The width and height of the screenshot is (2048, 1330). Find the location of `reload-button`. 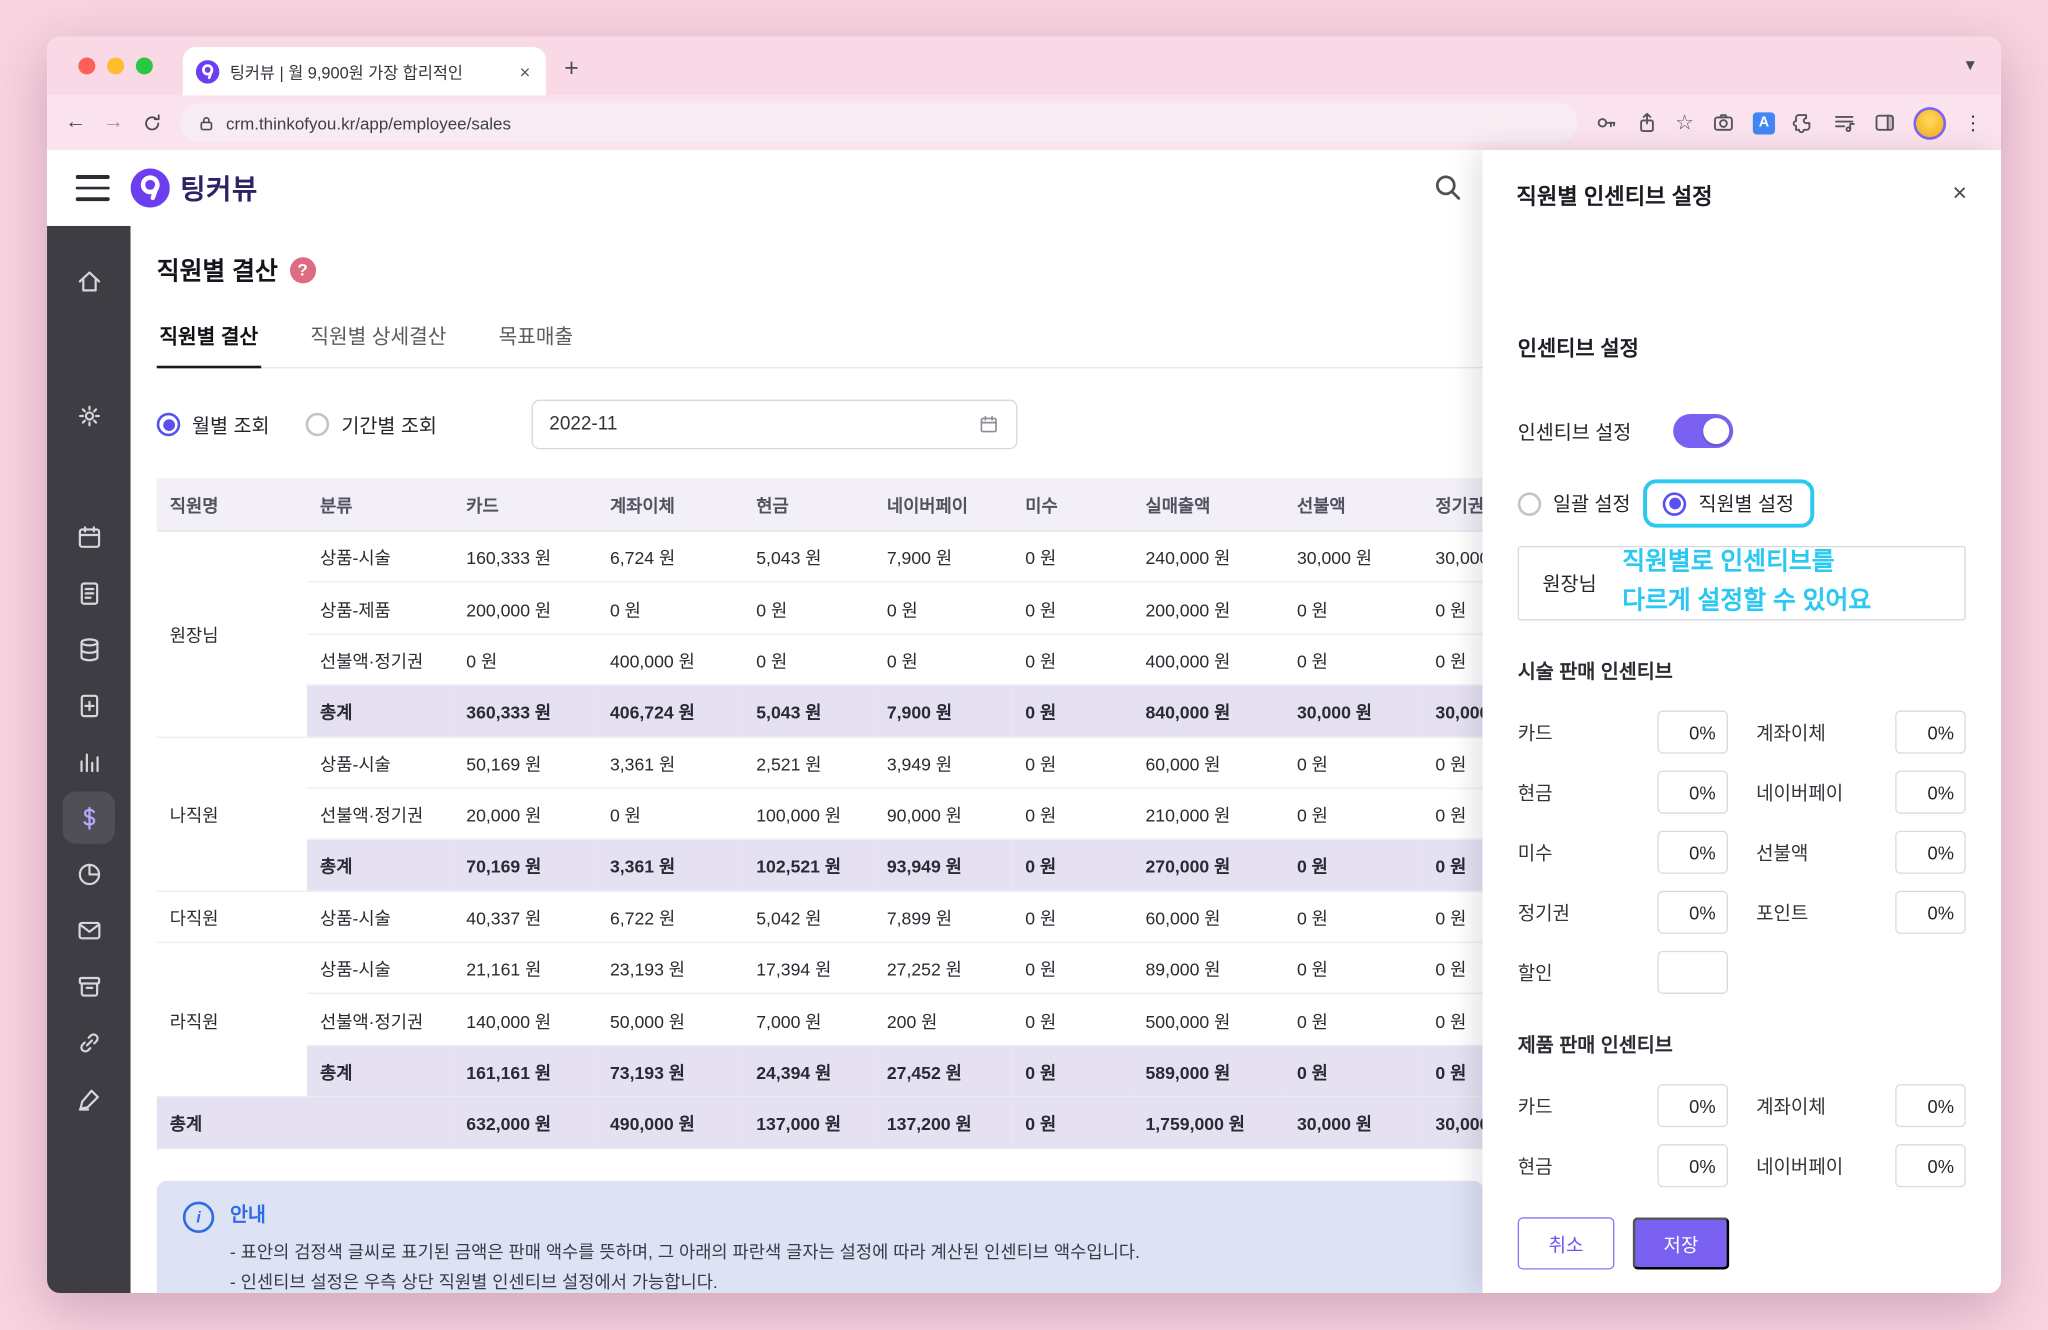

reload-button is located at coordinates (152, 123).